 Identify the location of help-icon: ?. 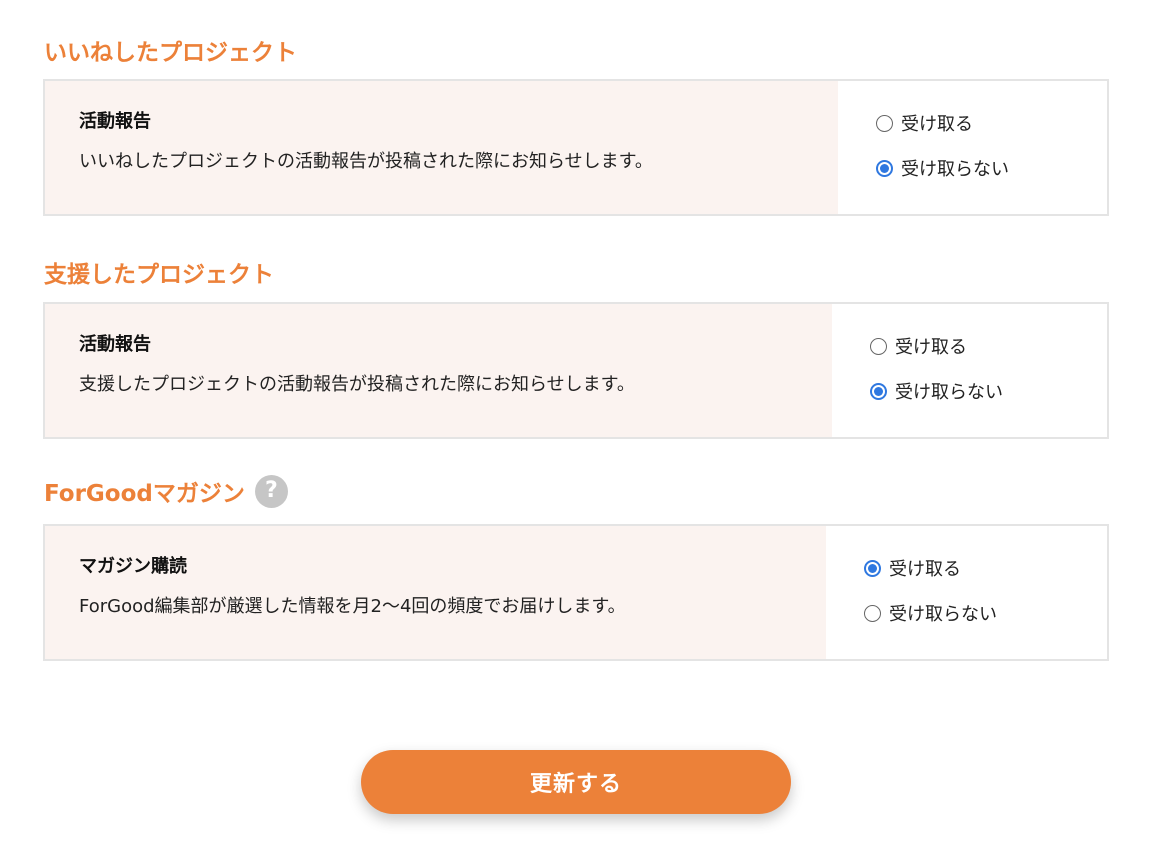
(271, 491).